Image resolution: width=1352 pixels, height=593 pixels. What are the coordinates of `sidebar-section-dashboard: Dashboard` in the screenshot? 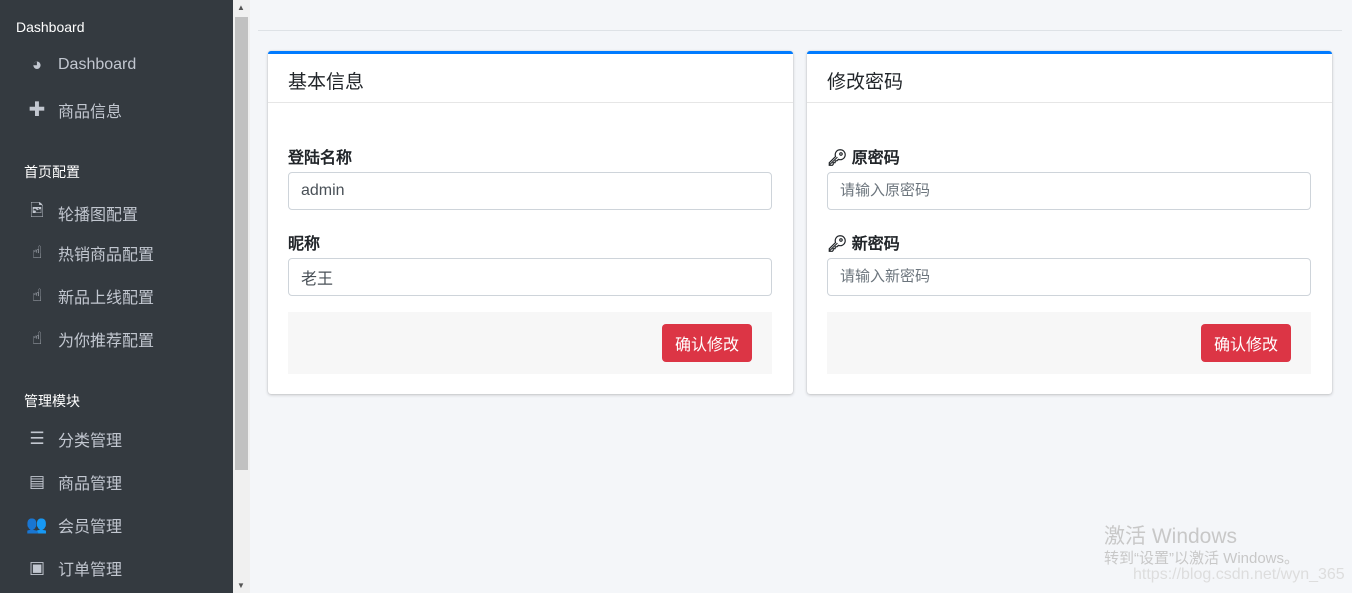 It's located at (50, 27).